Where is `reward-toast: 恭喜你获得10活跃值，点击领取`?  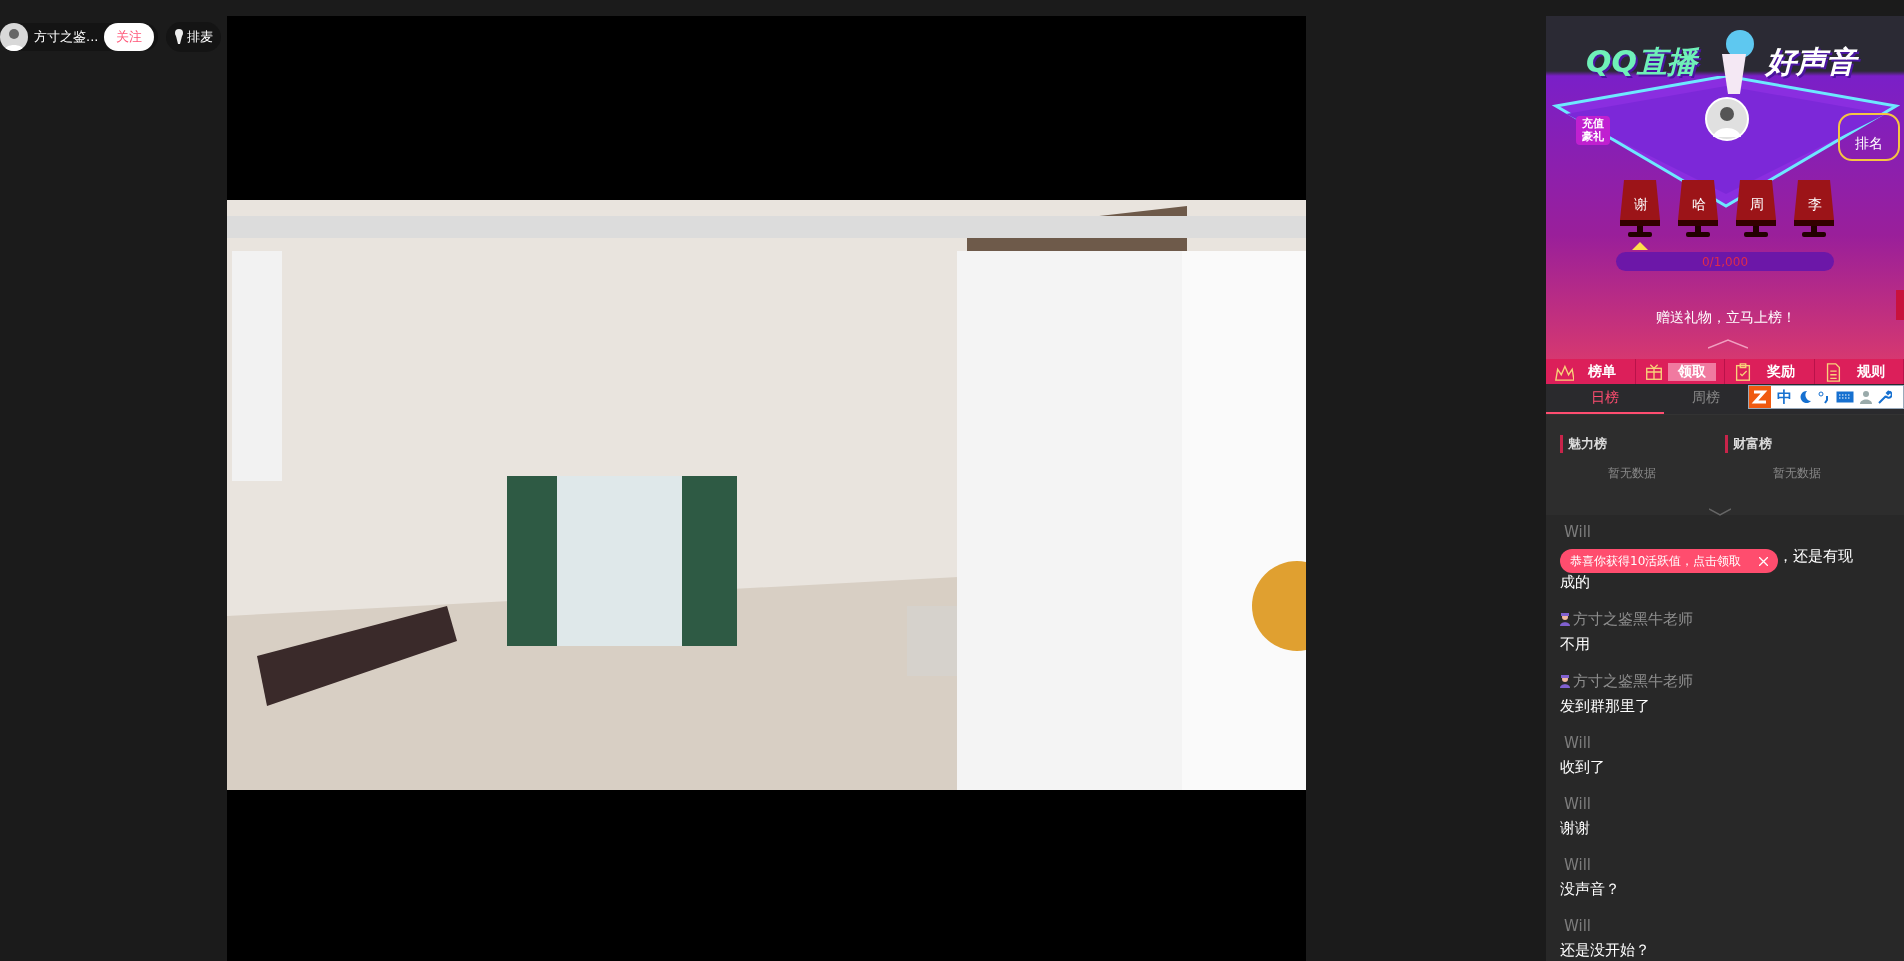
reward-toast: 恭喜你获得10活跃值，点击领取 is located at coordinates (1669, 561).